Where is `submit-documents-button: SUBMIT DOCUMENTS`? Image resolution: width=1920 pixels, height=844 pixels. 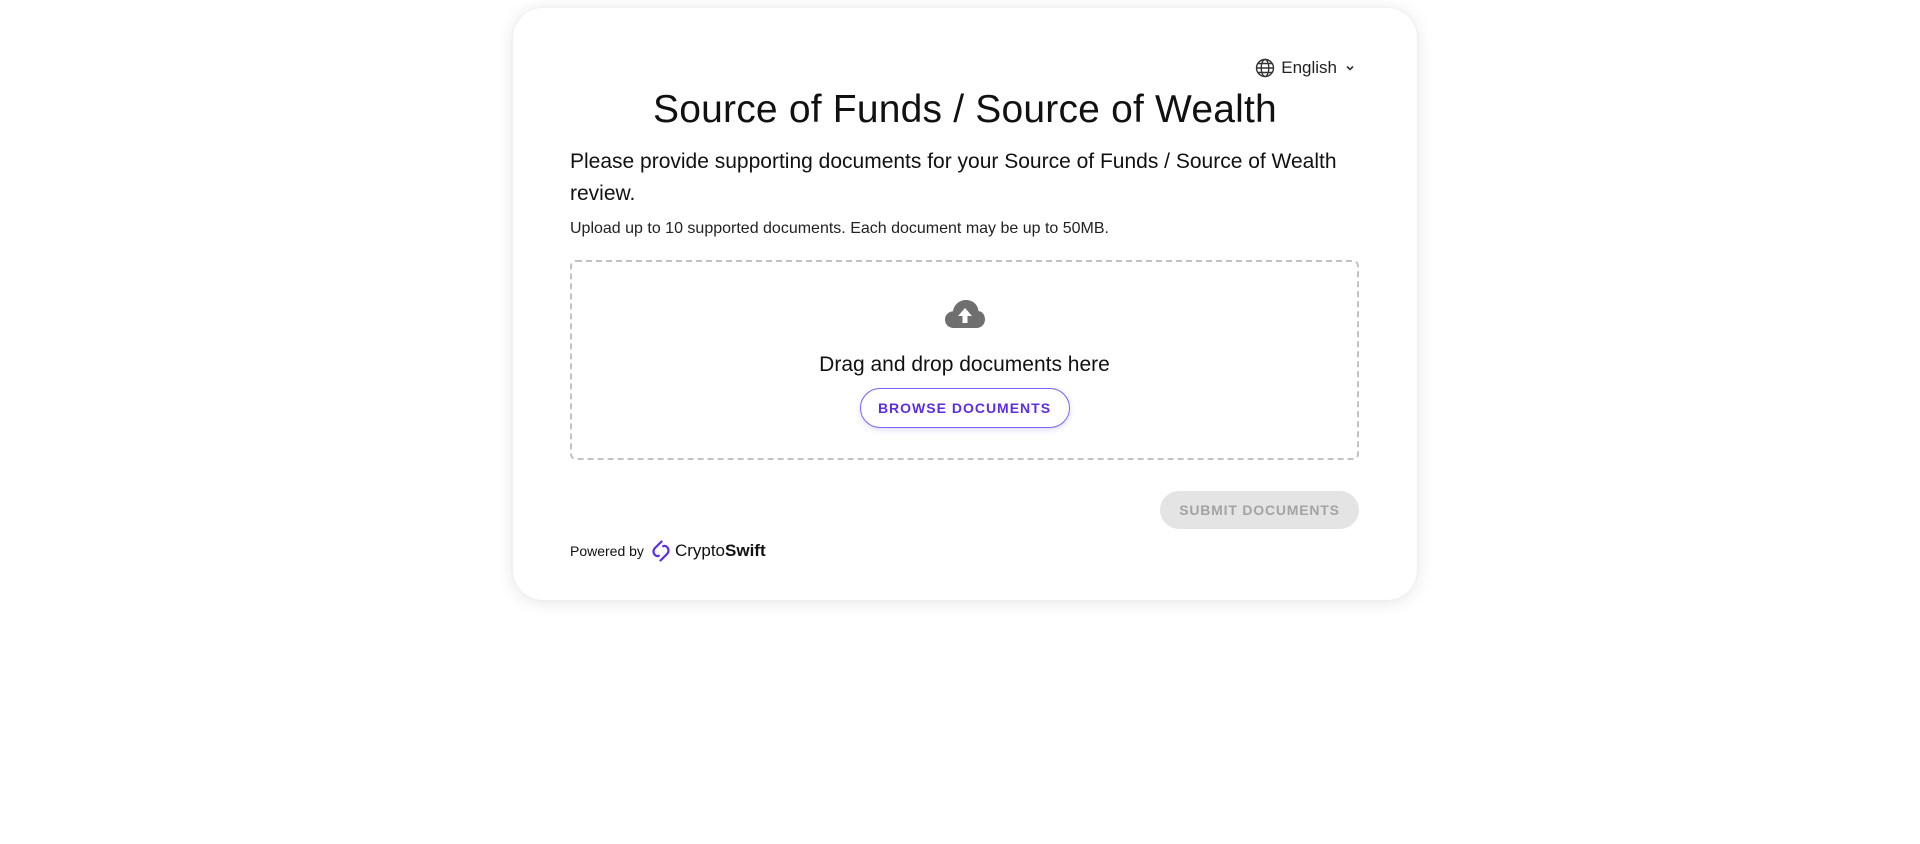 submit-documents-button: SUBMIT DOCUMENTS is located at coordinates (1259, 510).